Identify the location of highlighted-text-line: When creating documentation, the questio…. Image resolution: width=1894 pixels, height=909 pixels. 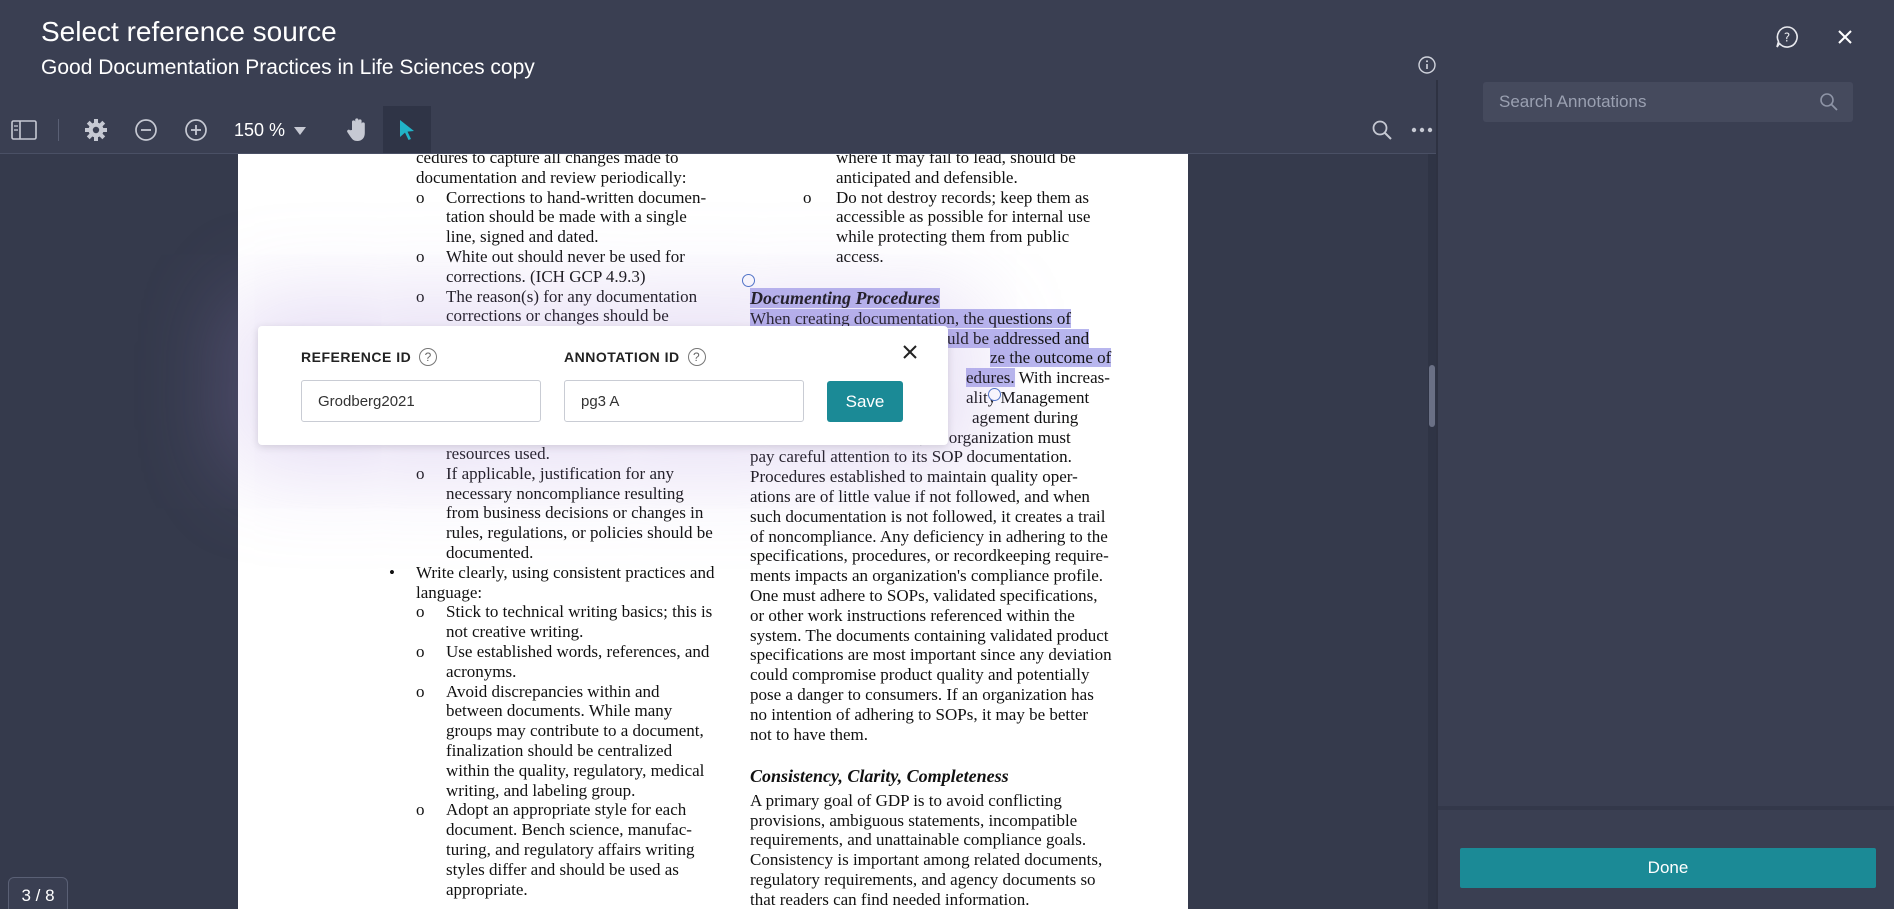
(911, 318).